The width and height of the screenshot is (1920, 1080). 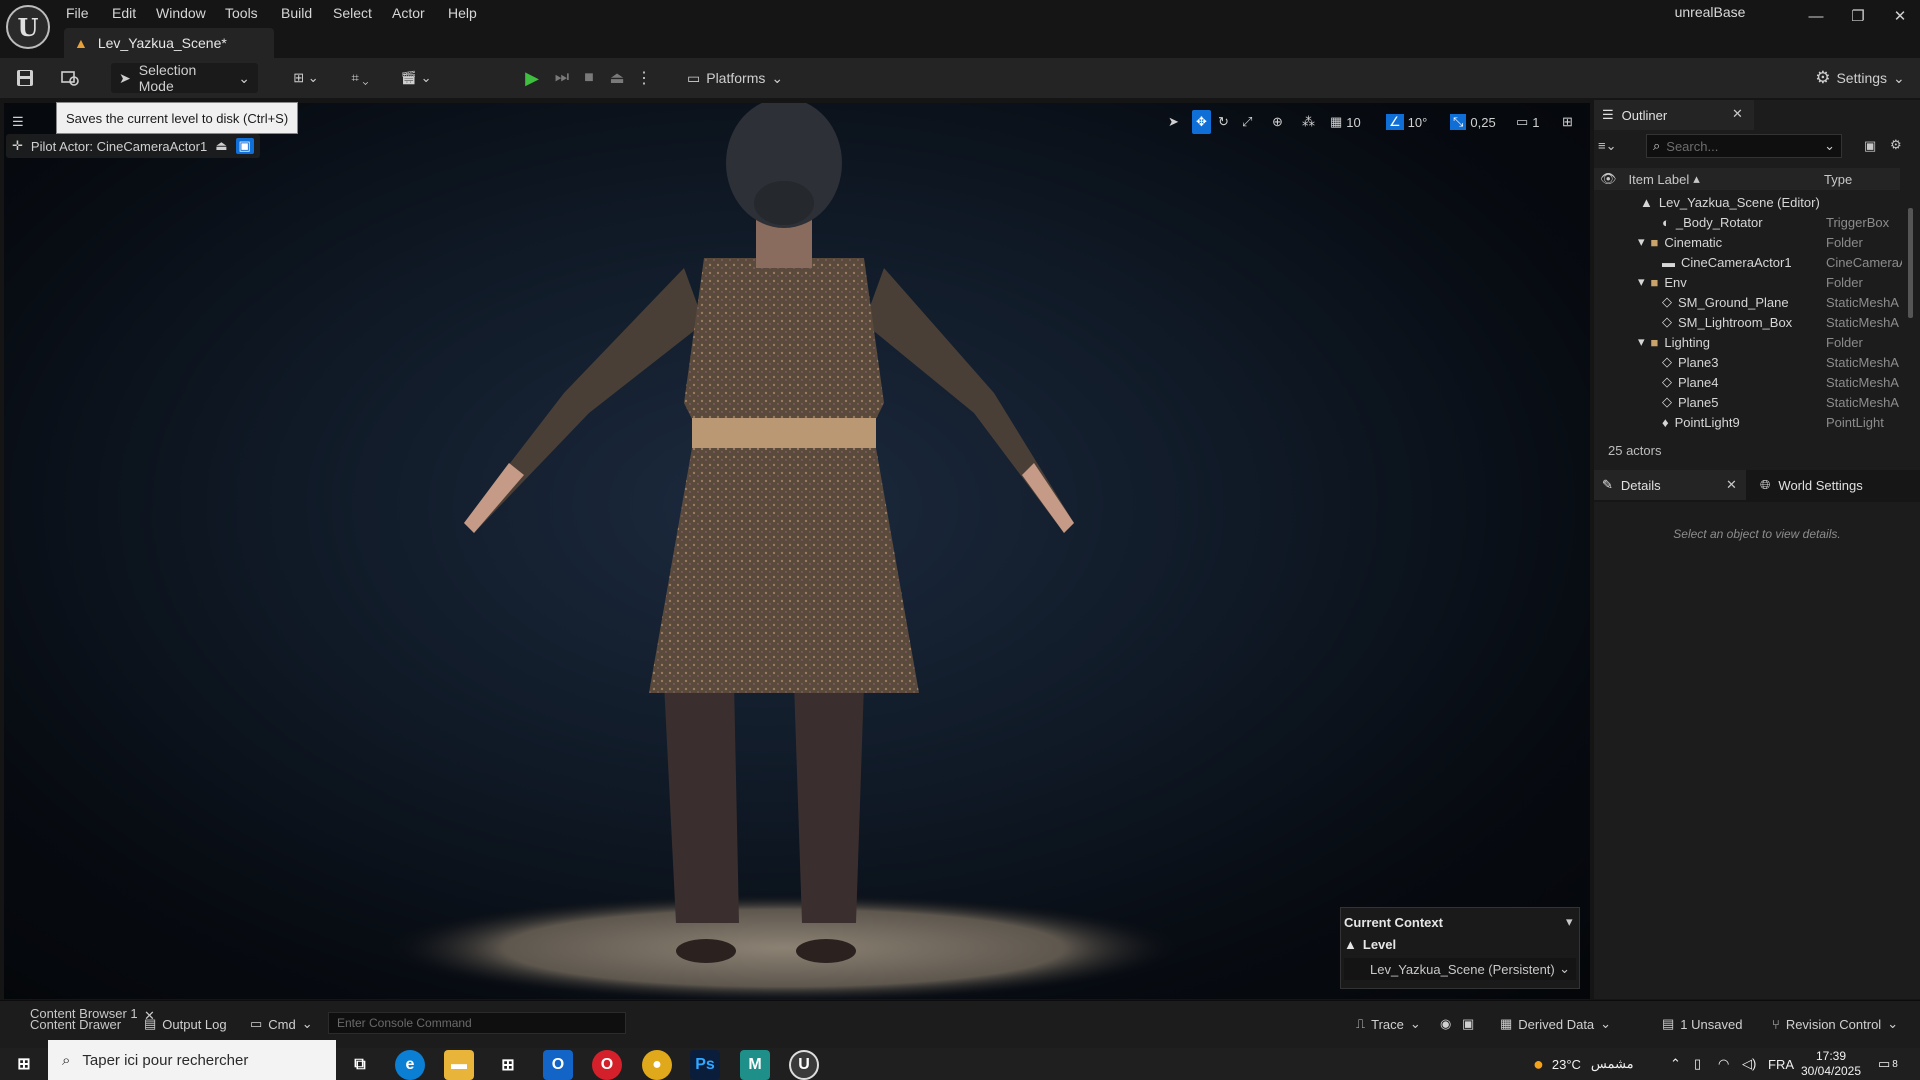 I want to click on outliner-tab: ☰ Outliner, so click(x=1674, y=115).